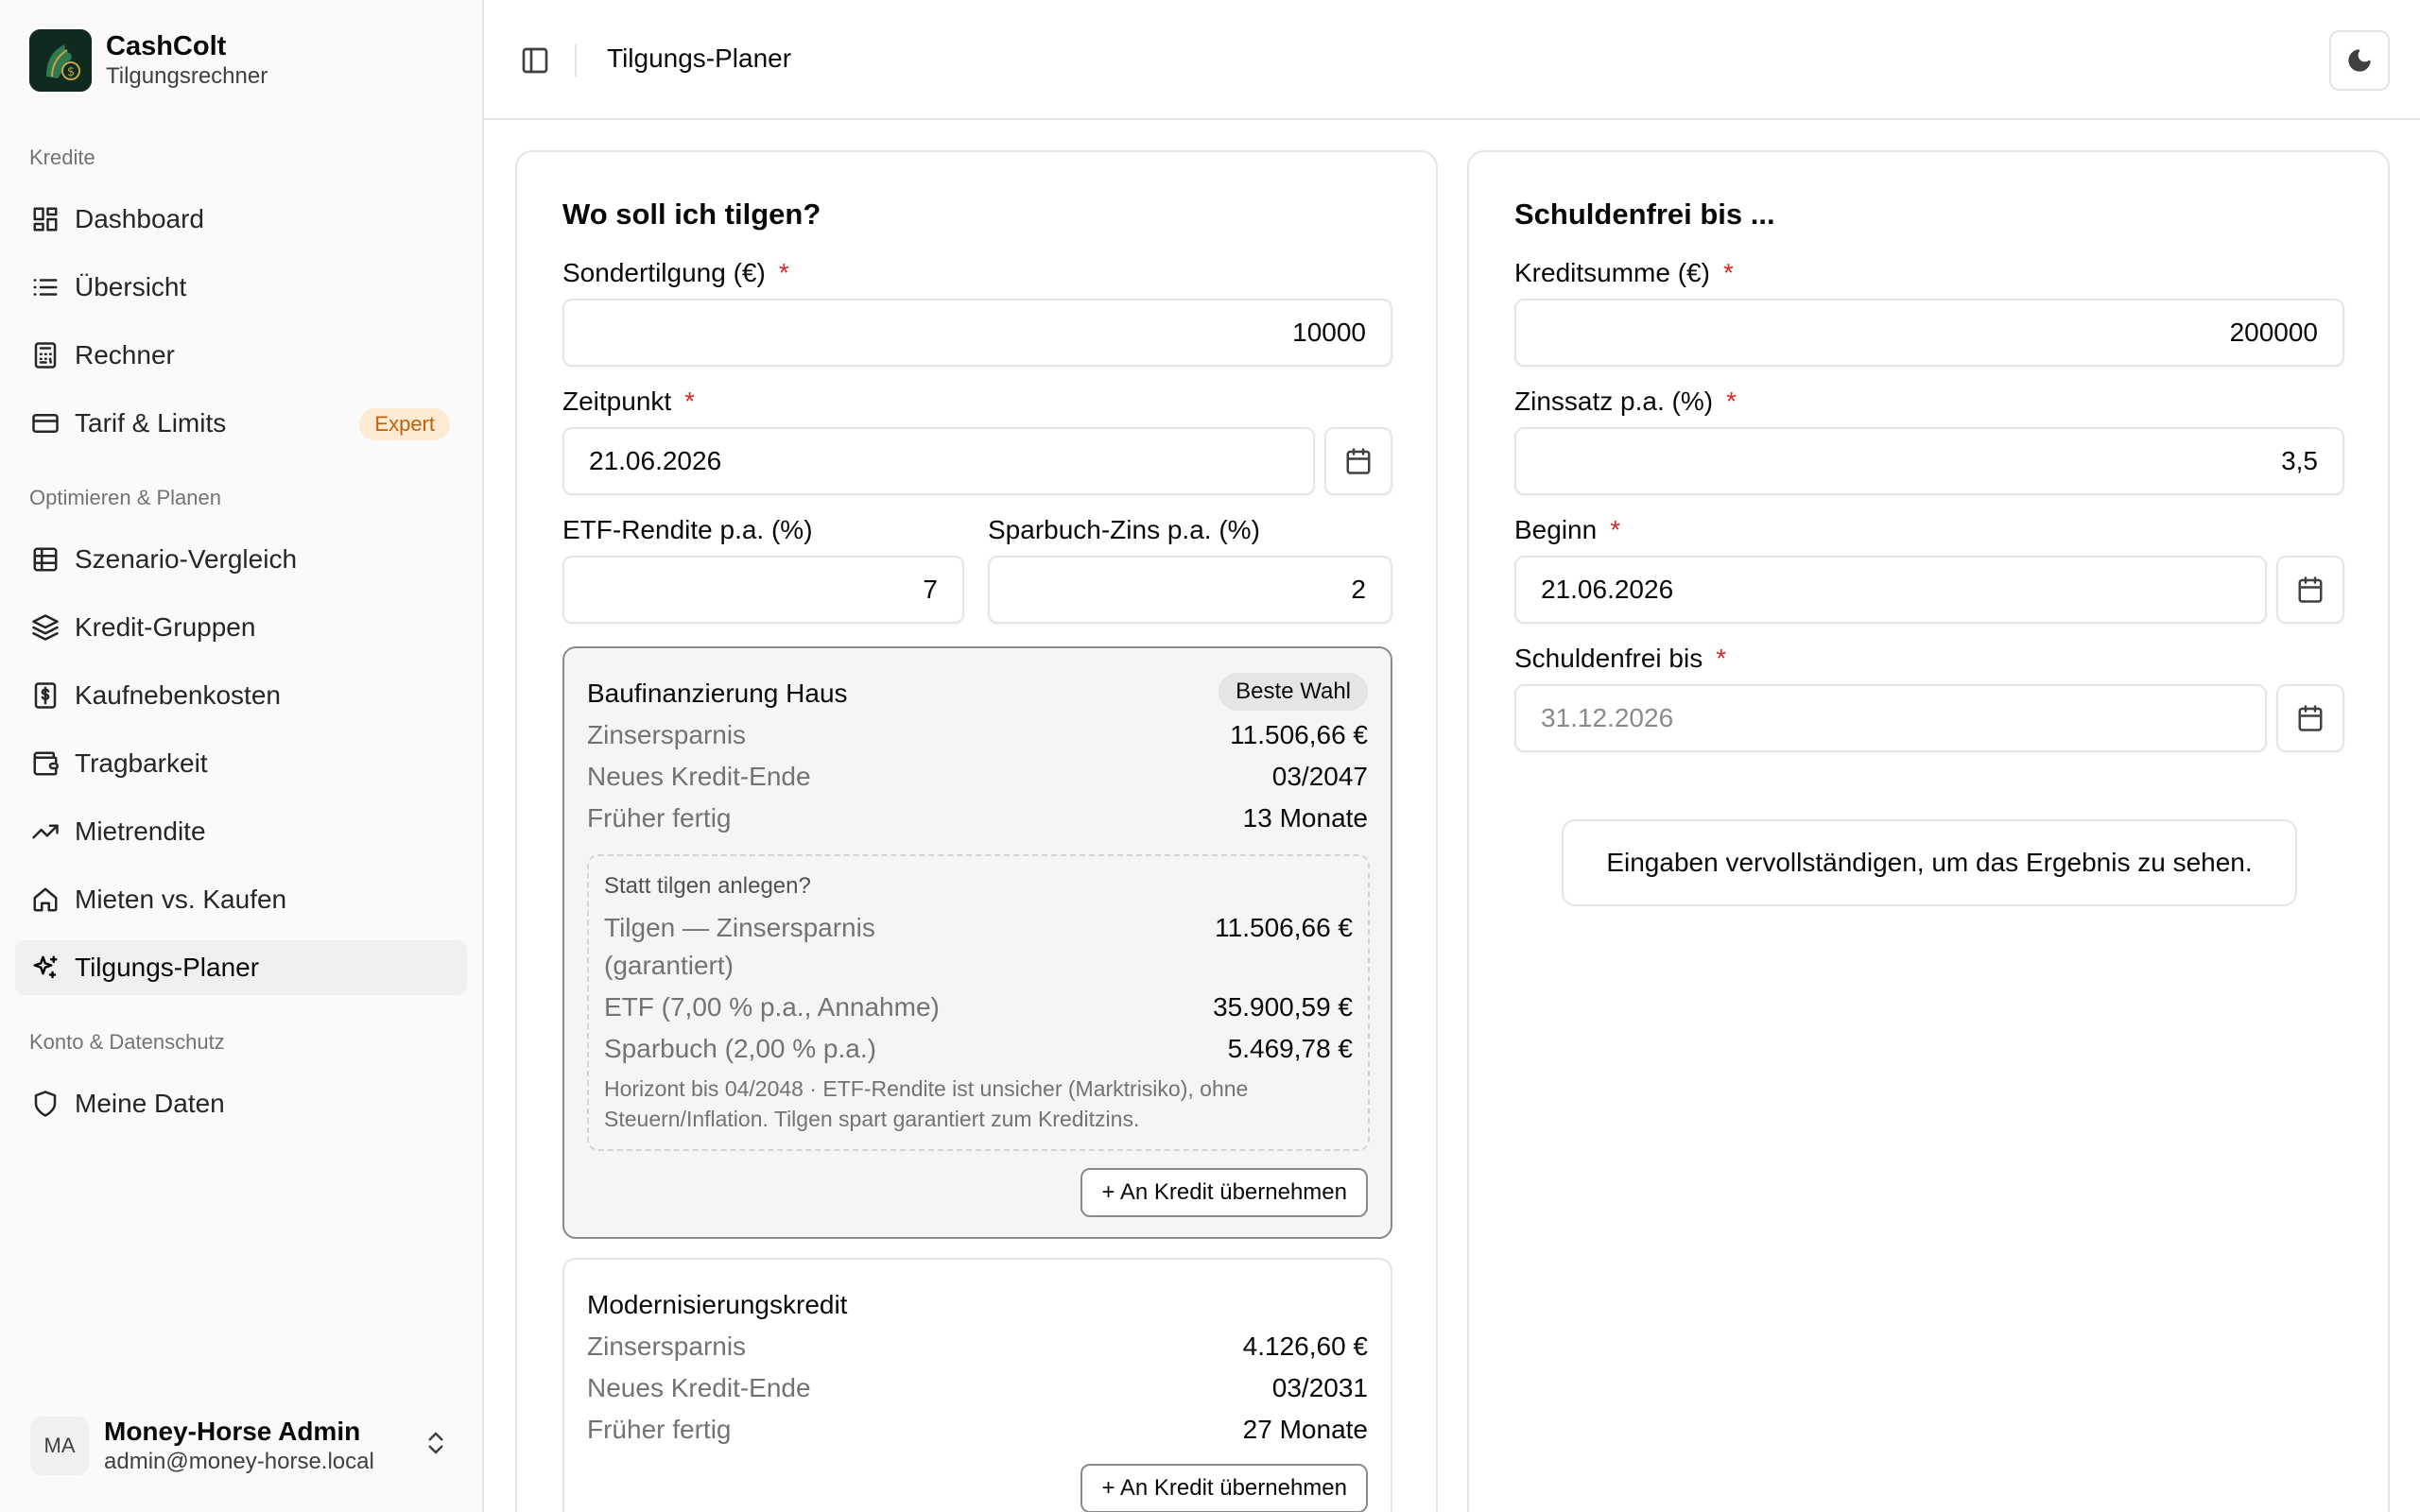 The image size is (2420, 1512). I want to click on moon-icon, so click(2359, 60).